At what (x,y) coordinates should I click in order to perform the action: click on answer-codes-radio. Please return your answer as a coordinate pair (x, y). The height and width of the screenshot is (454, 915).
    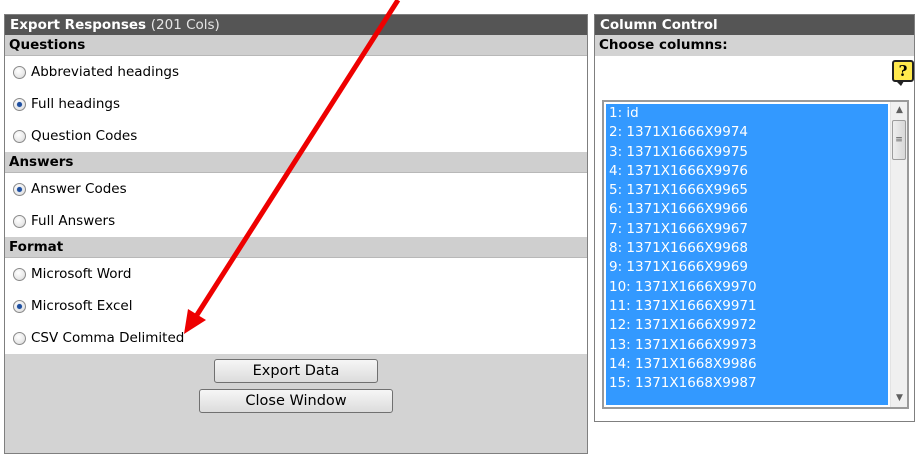
    Looking at the image, I should click on (19, 189).